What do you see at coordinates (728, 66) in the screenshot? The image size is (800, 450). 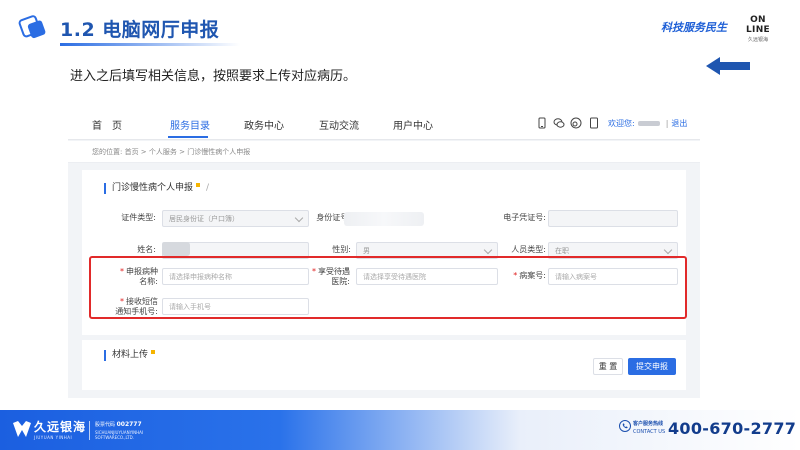 I see `arrow-left-icon` at bounding box center [728, 66].